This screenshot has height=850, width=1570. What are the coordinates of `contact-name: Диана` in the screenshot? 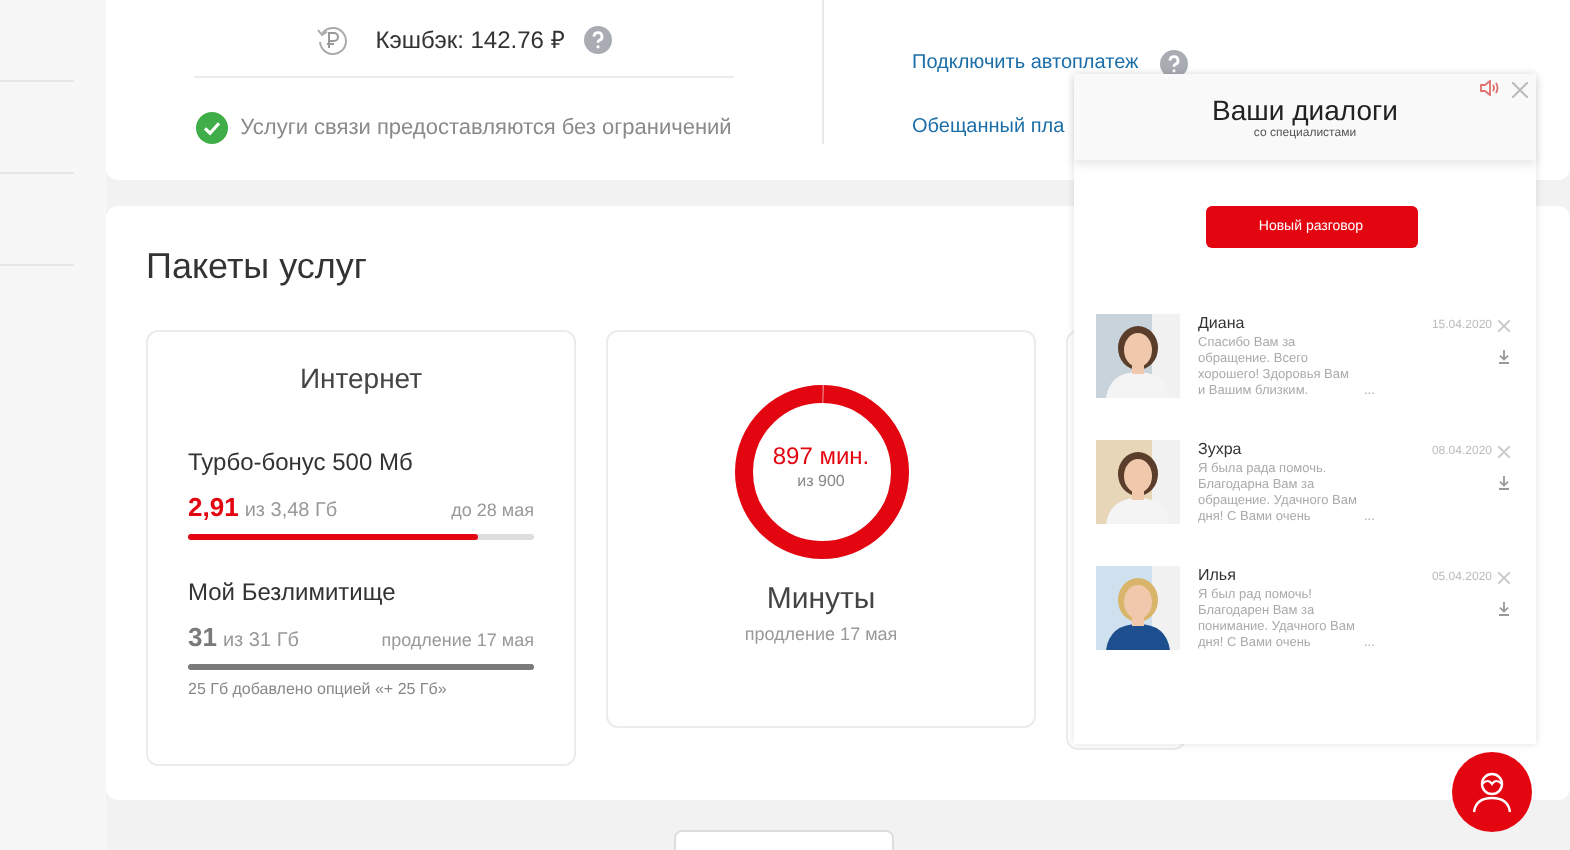 It's located at (1222, 323).